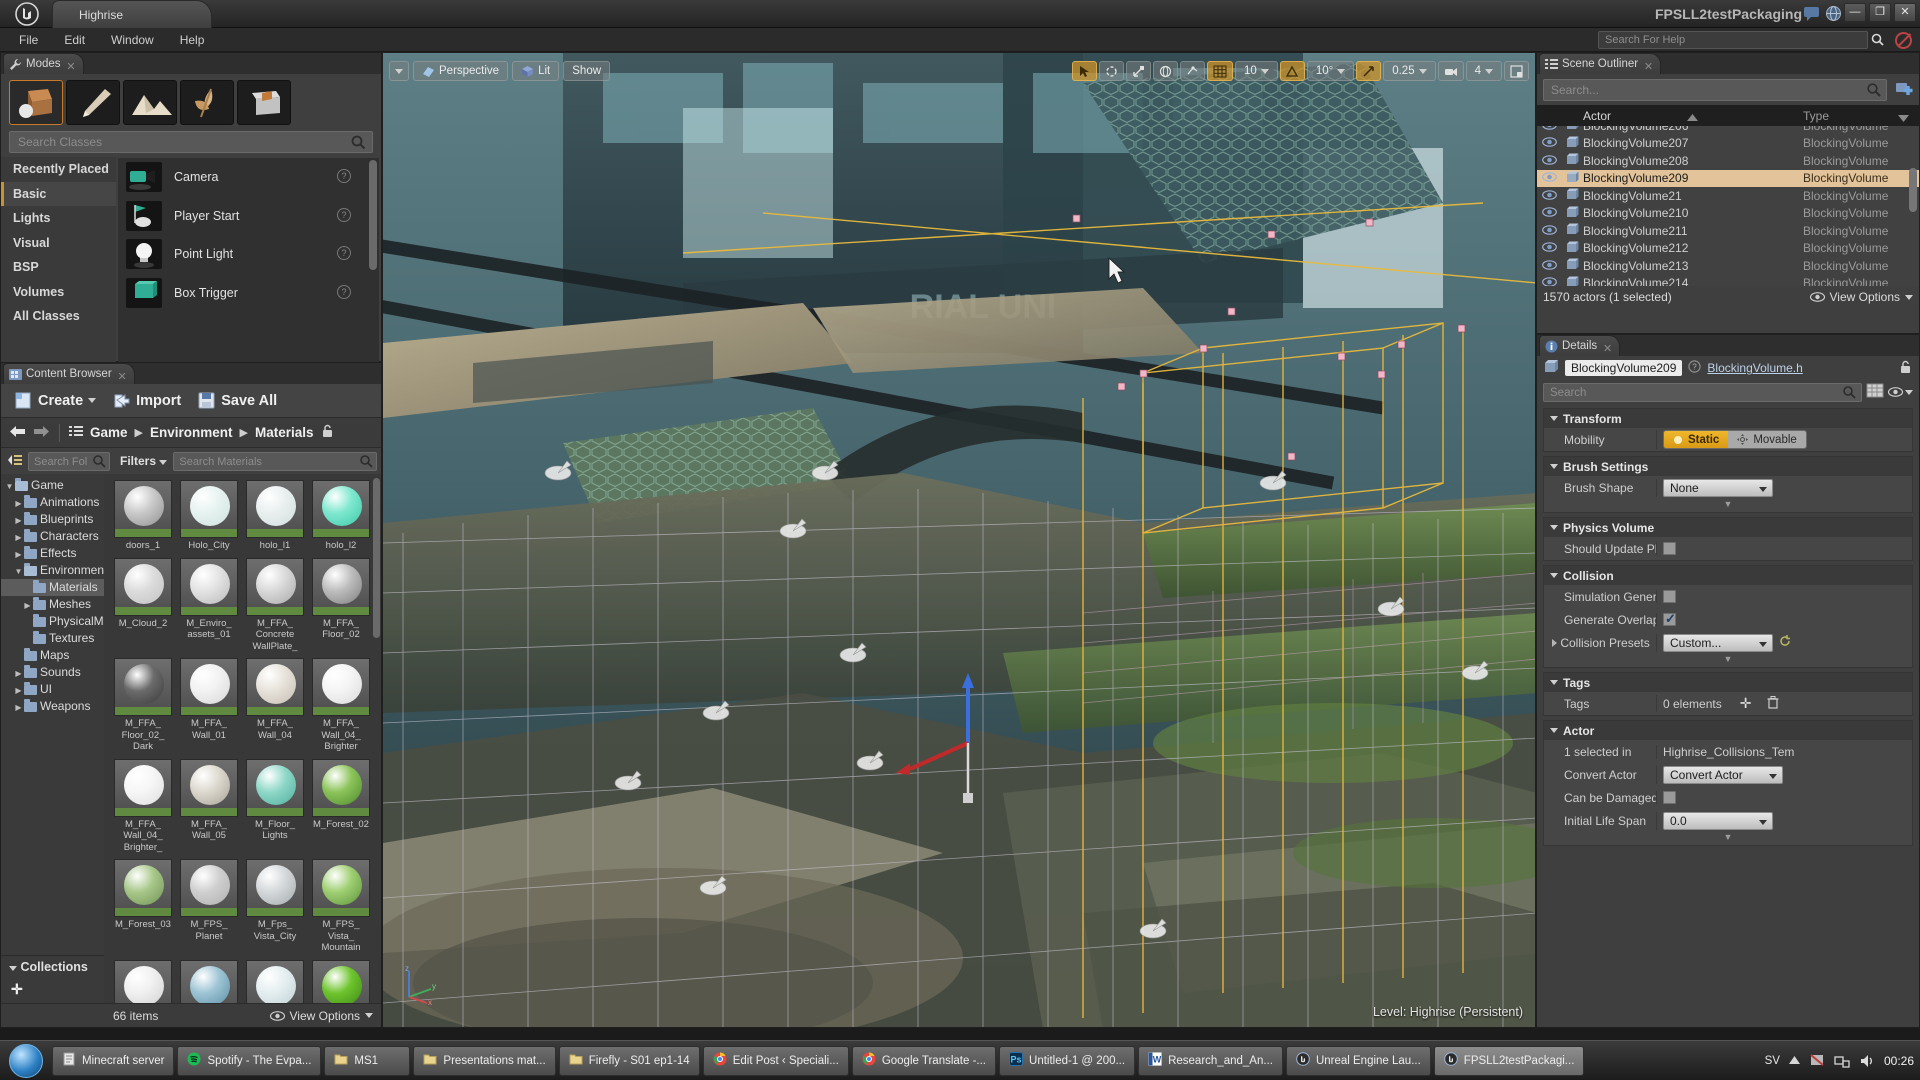 The image size is (1920, 1080). Describe the element at coordinates (1483, 71) in the screenshot. I see `camera-speed-value: 4` at that location.